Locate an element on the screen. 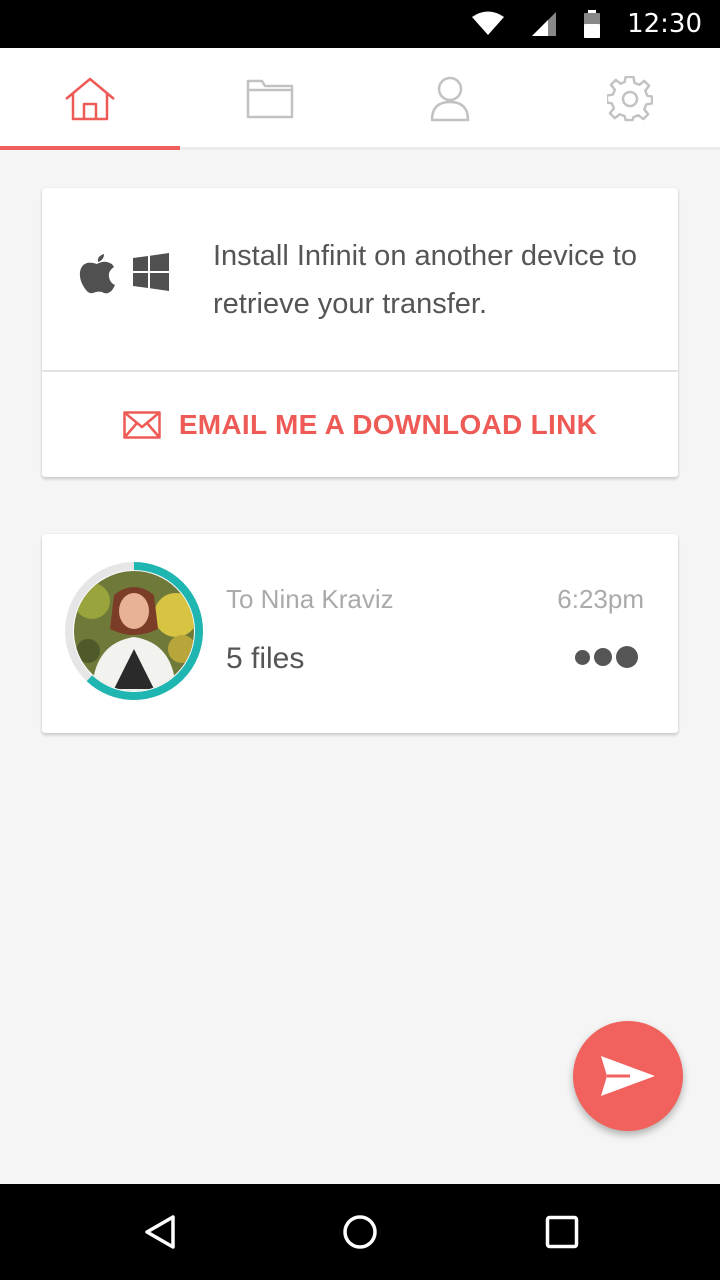 Image resolution: width=720 pixels, height=1280 pixels. nav-recents-button is located at coordinates (562, 1232).